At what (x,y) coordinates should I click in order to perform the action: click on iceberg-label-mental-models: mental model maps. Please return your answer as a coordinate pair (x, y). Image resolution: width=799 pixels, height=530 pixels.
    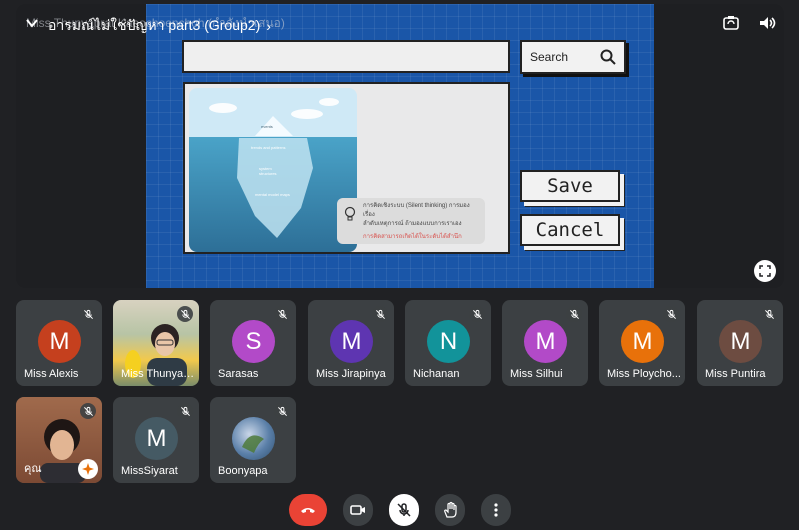
    Looking at the image, I should click on (272, 194).